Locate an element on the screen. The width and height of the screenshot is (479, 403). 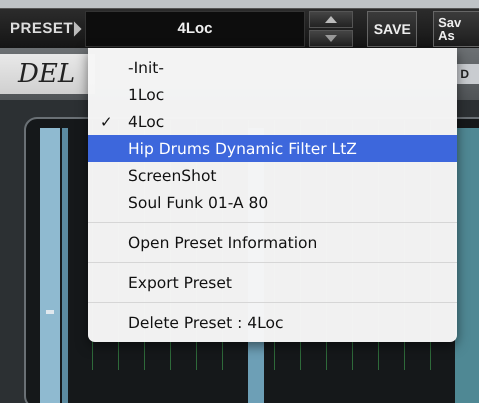
save-button: SAVE is located at coordinates (392, 28).